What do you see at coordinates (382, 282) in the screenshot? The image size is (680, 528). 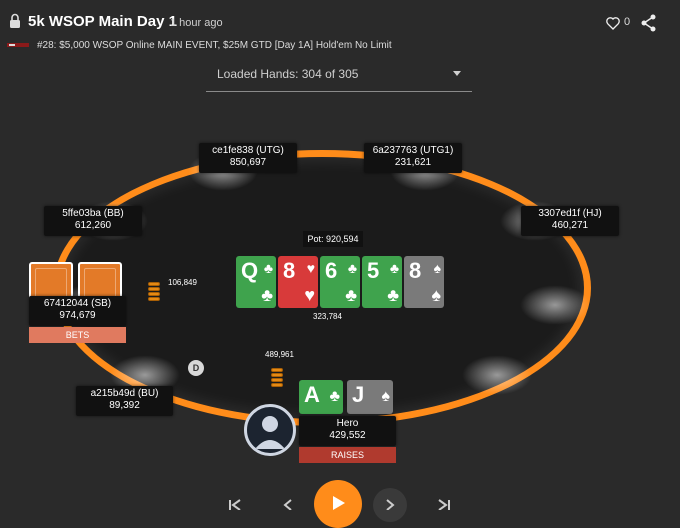 I see `board-card: 5 ♣ ♣` at bounding box center [382, 282].